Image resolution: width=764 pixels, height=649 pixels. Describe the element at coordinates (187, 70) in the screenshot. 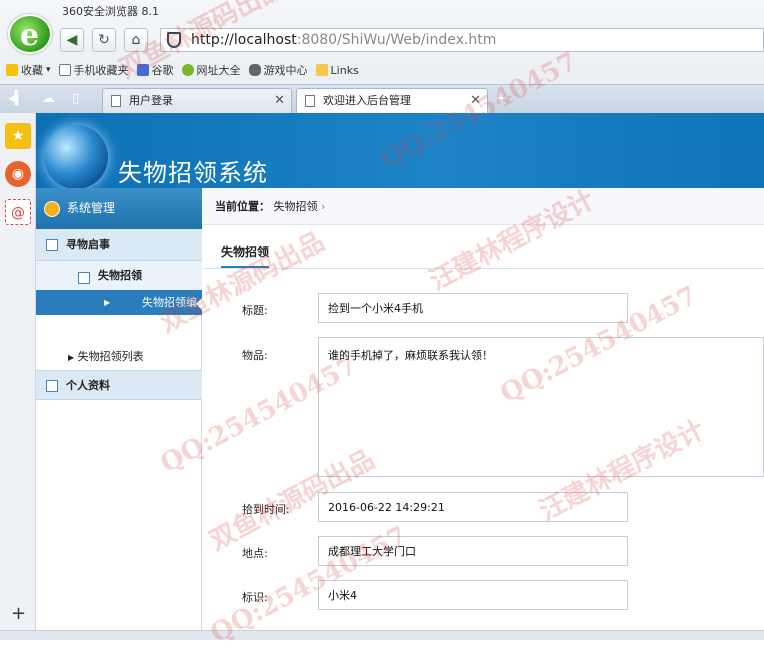

I see `globe-icon` at that location.